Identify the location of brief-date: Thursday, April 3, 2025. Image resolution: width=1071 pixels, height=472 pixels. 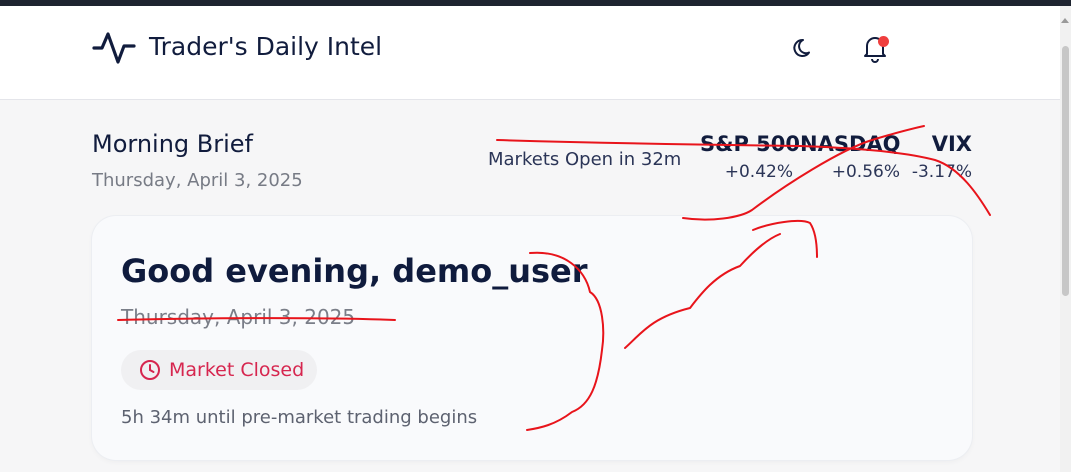
(197, 180).